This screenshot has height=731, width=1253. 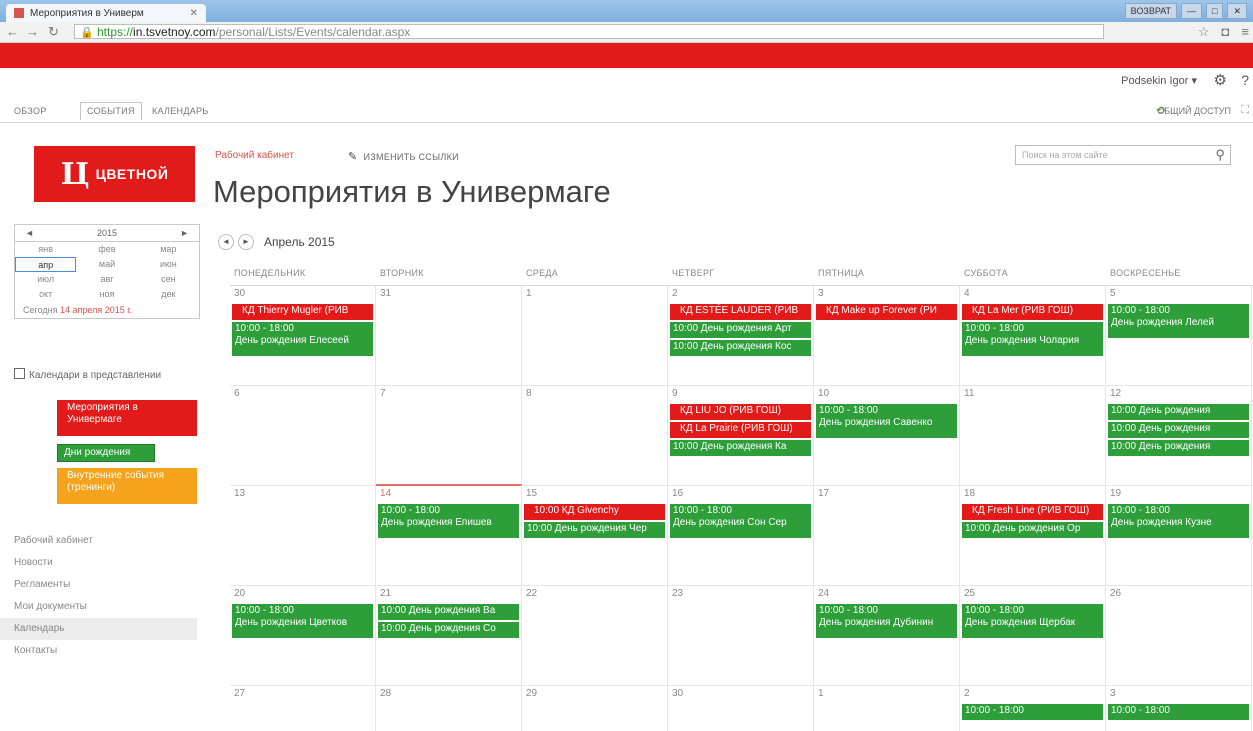 I want to click on event-item: 10:00 - 18:00 День рождения Щербак, so click(x=1032, y=621).